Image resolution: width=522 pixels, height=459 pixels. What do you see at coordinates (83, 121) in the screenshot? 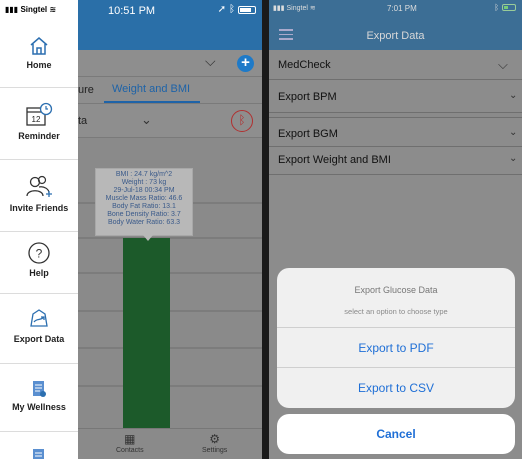
I see `select-partial-label: ta` at bounding box center [83, 121].